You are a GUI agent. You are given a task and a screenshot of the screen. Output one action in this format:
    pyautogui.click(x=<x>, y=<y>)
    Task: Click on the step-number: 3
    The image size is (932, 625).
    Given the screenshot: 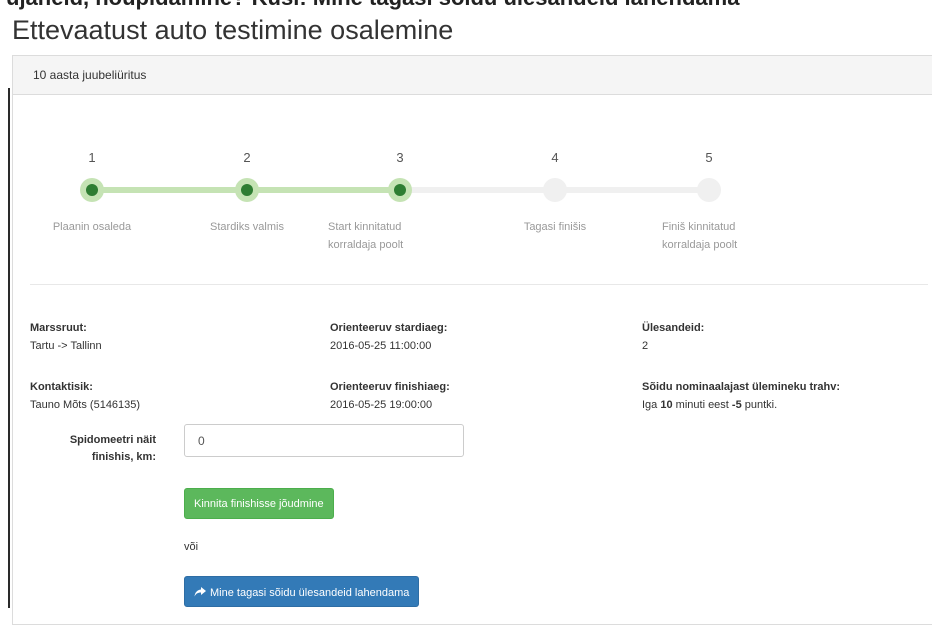 What is the action you would take?
    pyautogui.click(x=400, y=157)
    